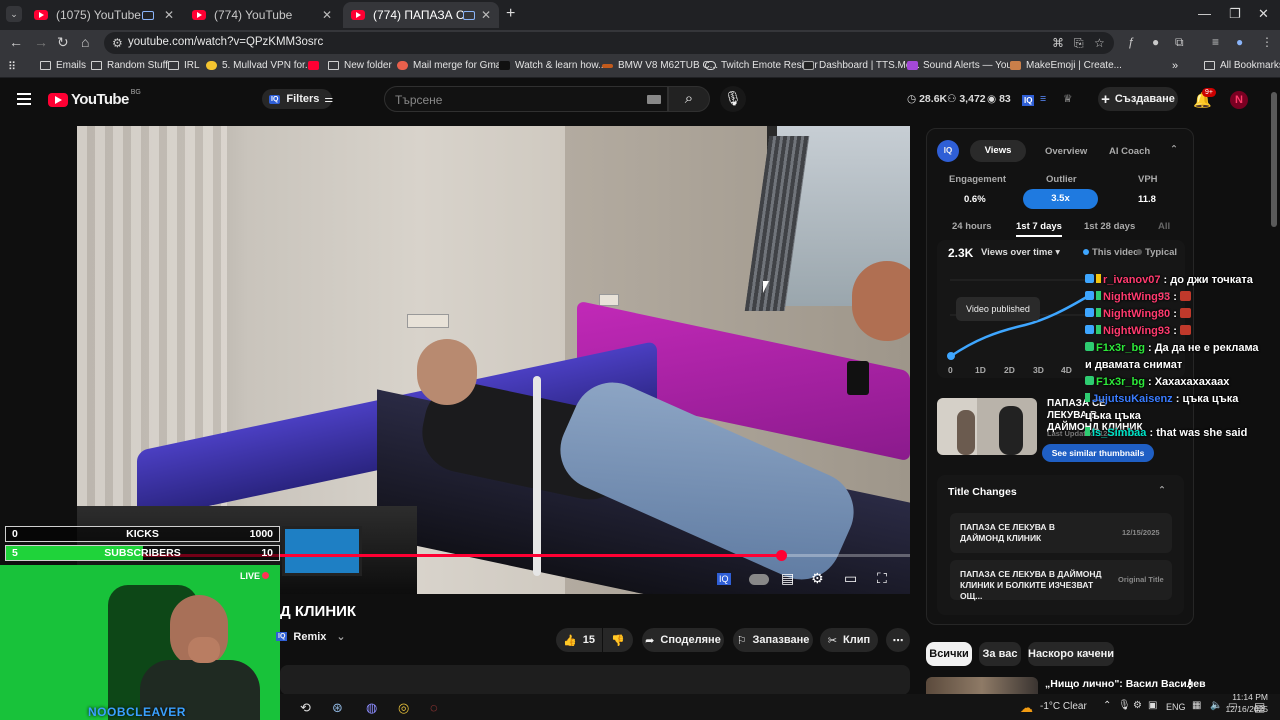  What do you see at coordinates (85, 42) in the screenshot?
I see `home-icon: ⌂` at bounding box center [85, 42].